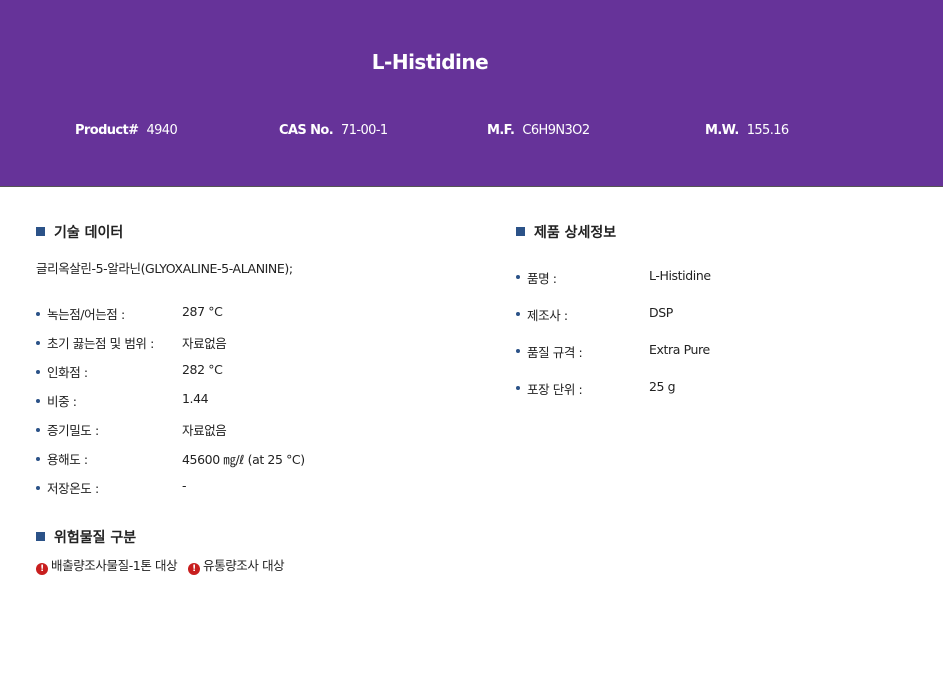 This screenshot has width=943, height=677. What do you see at coordinates (95, 538) in the screenshot?
I see `hazard-heading-text: 위험물질 구분` at bounding box center [95, 538].